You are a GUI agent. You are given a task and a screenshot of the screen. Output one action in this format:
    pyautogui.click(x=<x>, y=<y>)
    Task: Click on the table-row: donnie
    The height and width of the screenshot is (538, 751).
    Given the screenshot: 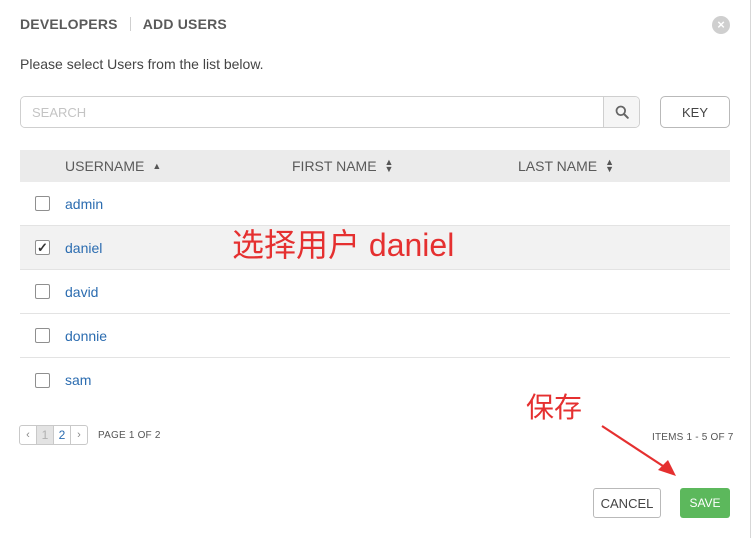 What is the action you would take?
    pyautogui.click(x=375, y=336)
    